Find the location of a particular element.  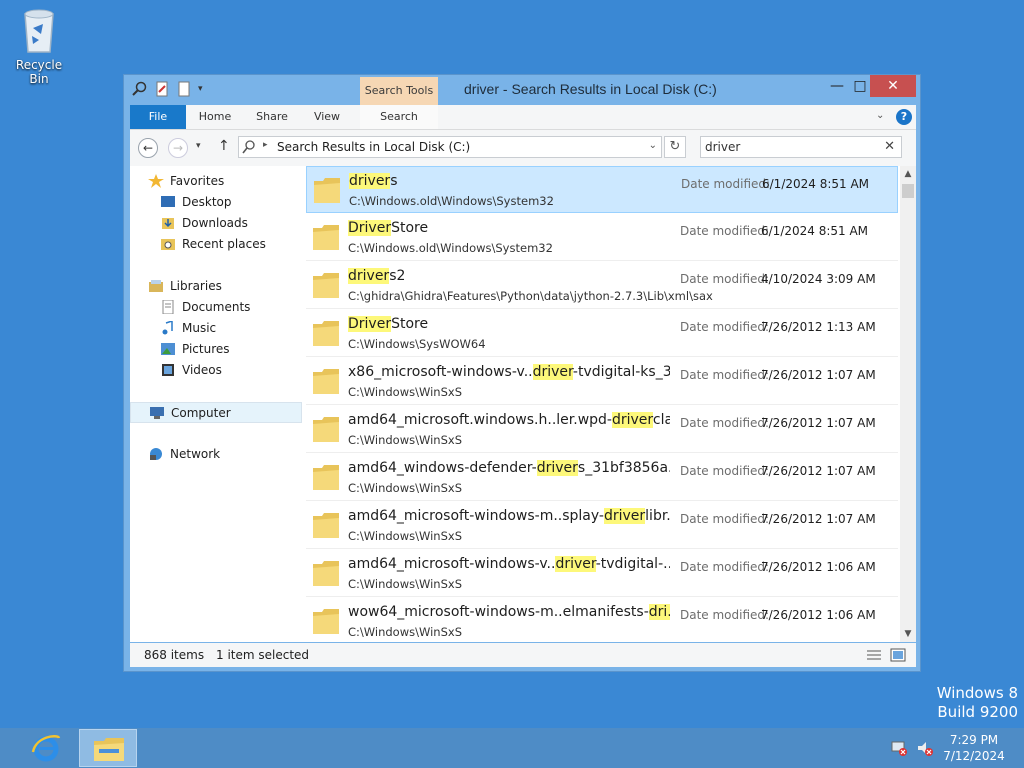

nav-videos: Videos is located at coordinates (216, 370).